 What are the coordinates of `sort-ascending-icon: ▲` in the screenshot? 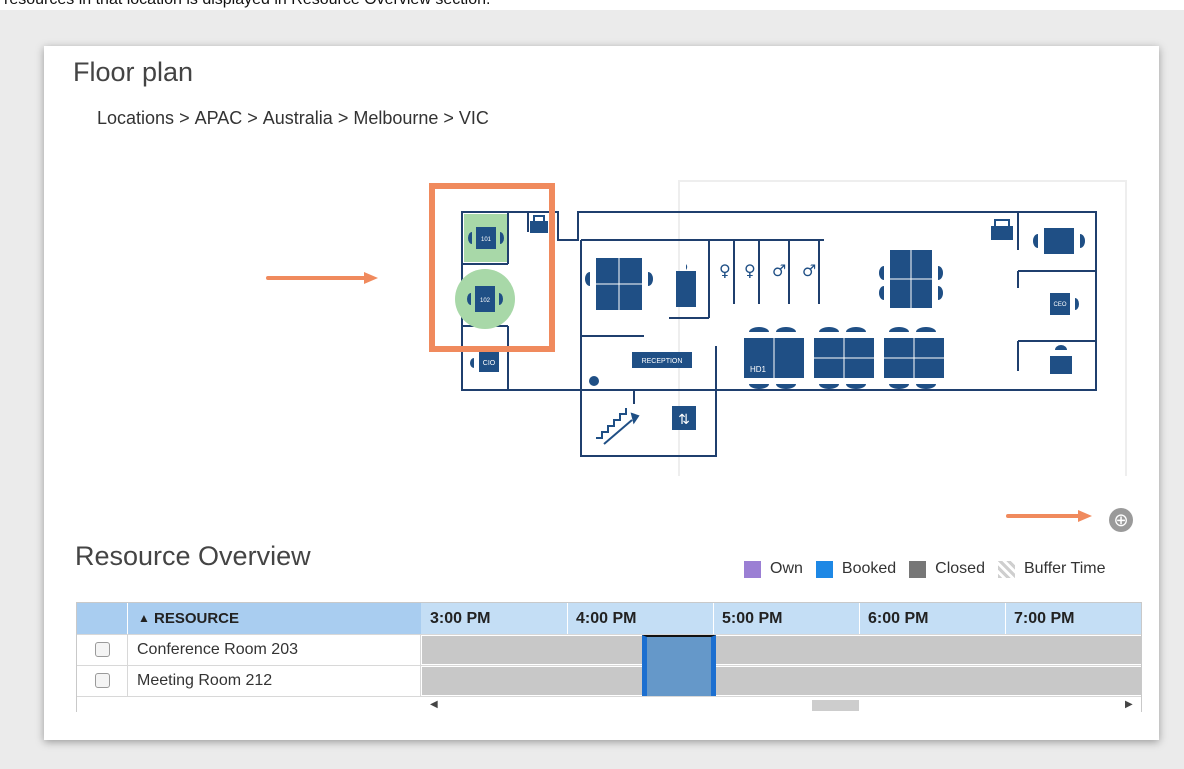 It's located at (144, 618).